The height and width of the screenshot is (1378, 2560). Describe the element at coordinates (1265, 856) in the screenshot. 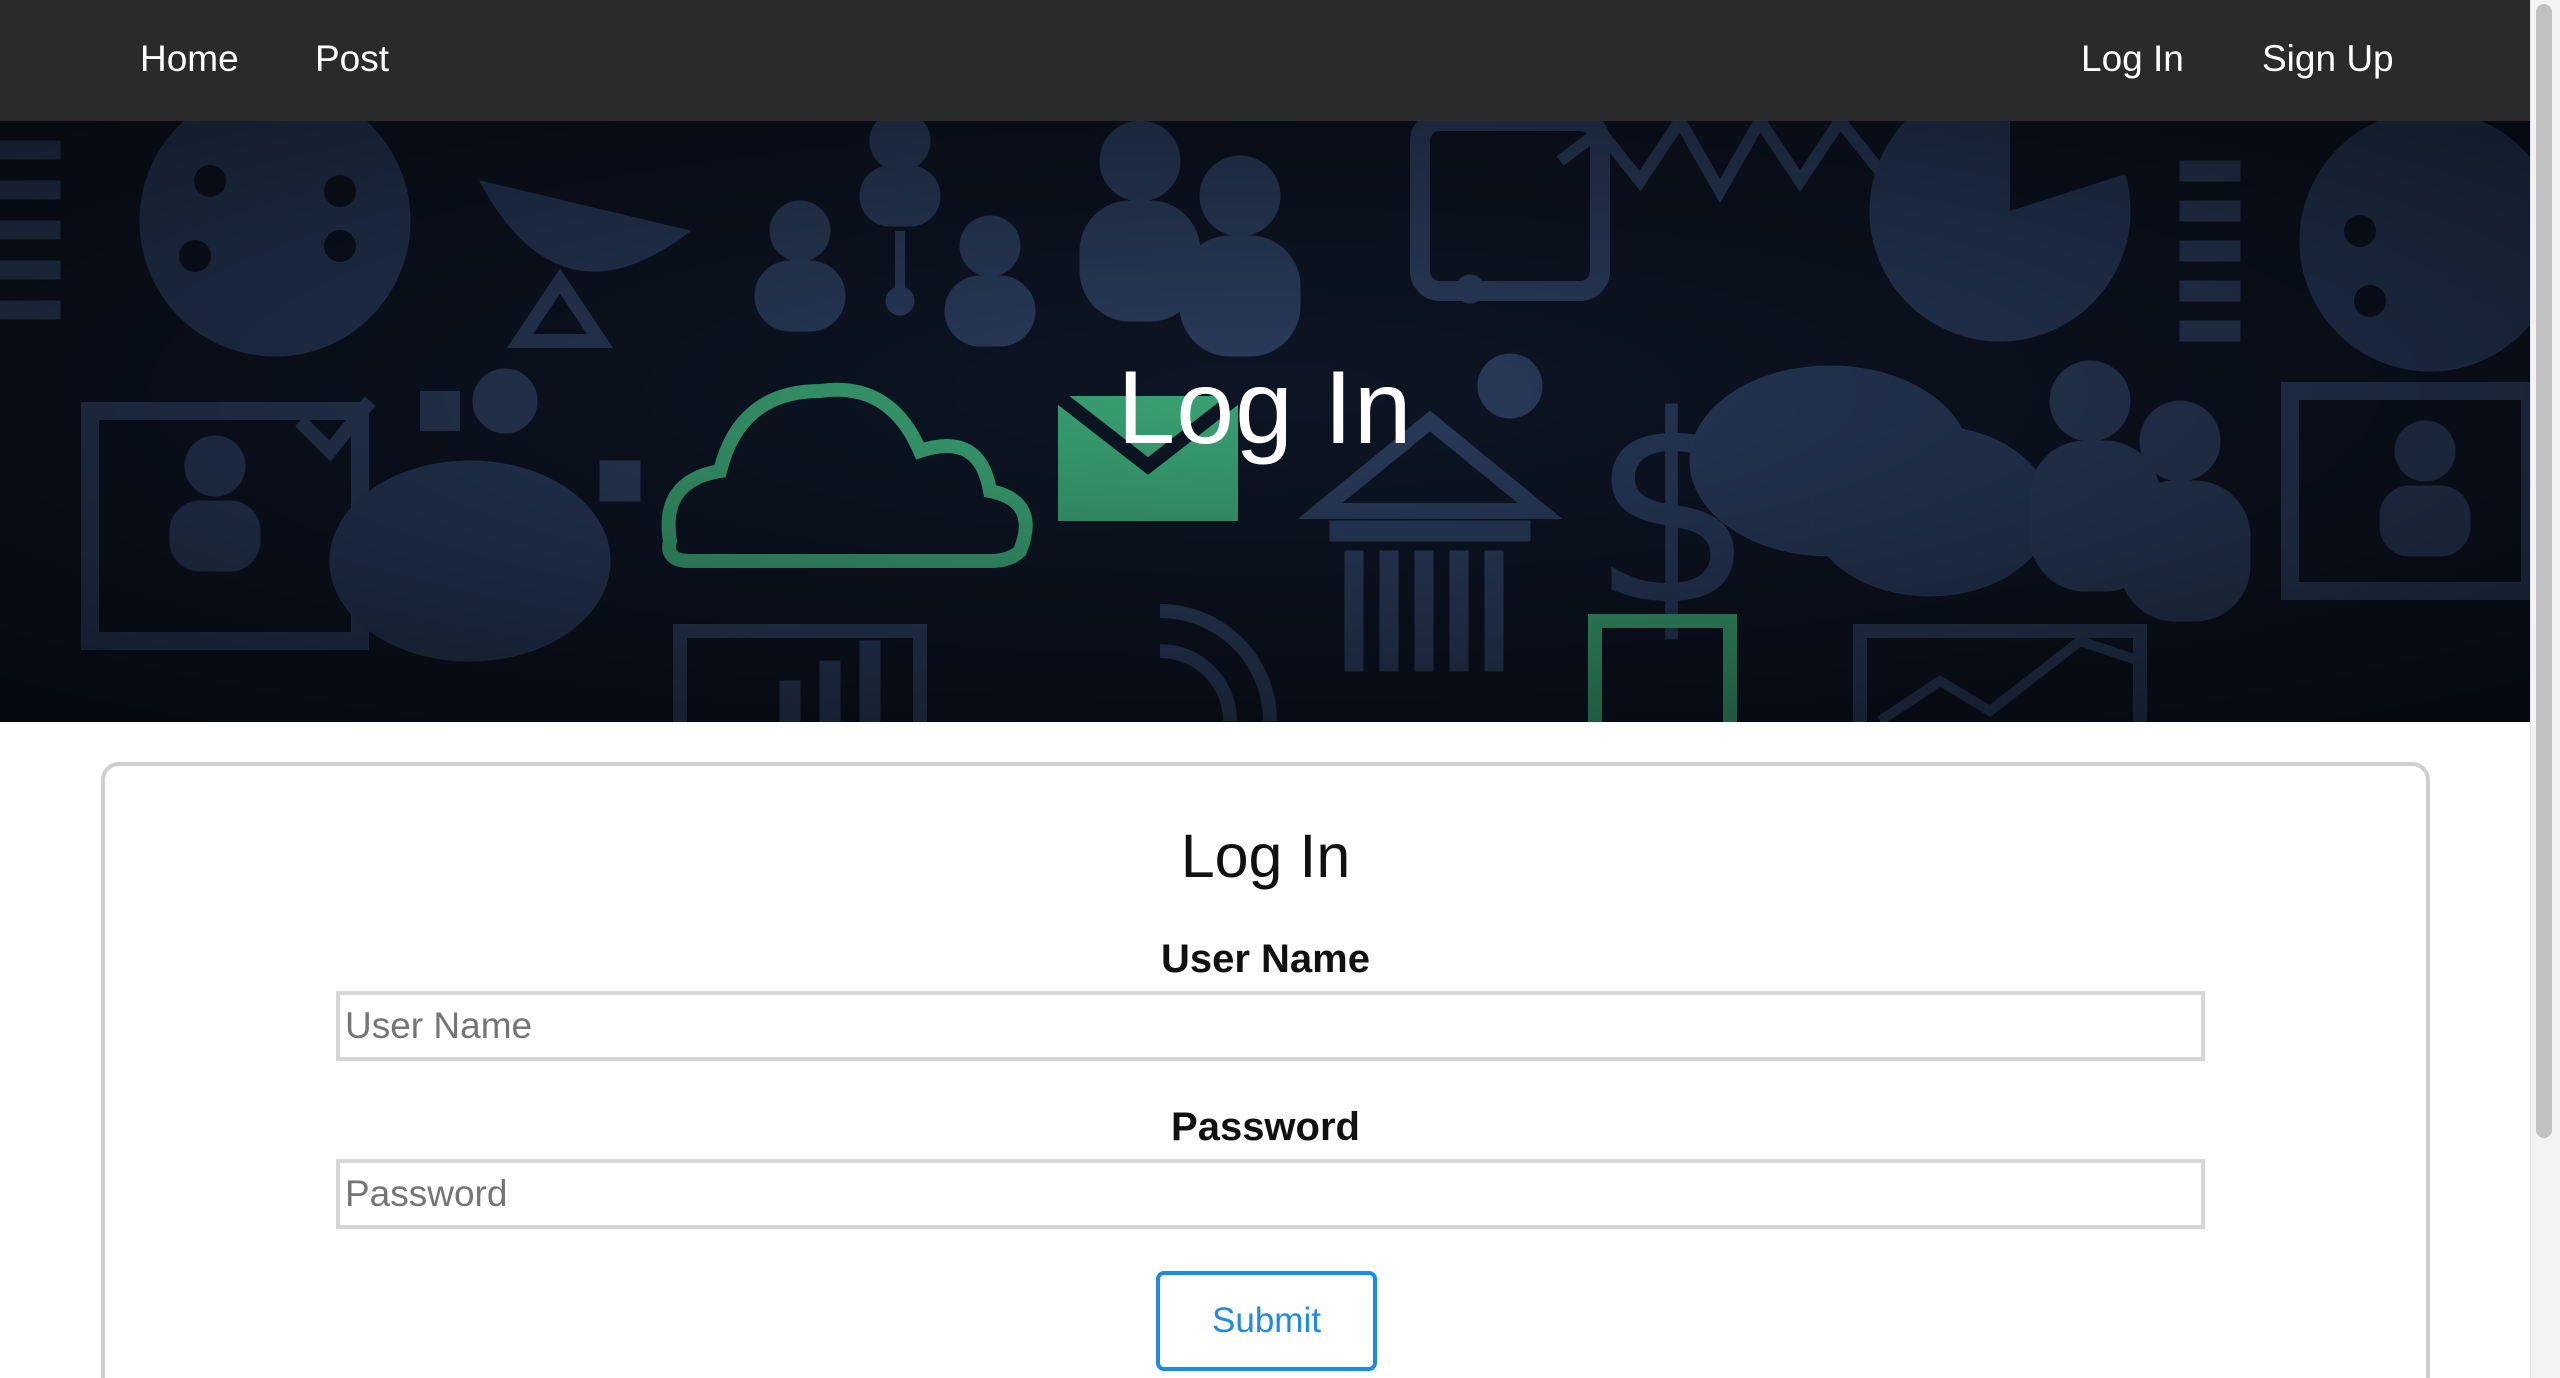

I see `form-title: Log In` at that location.